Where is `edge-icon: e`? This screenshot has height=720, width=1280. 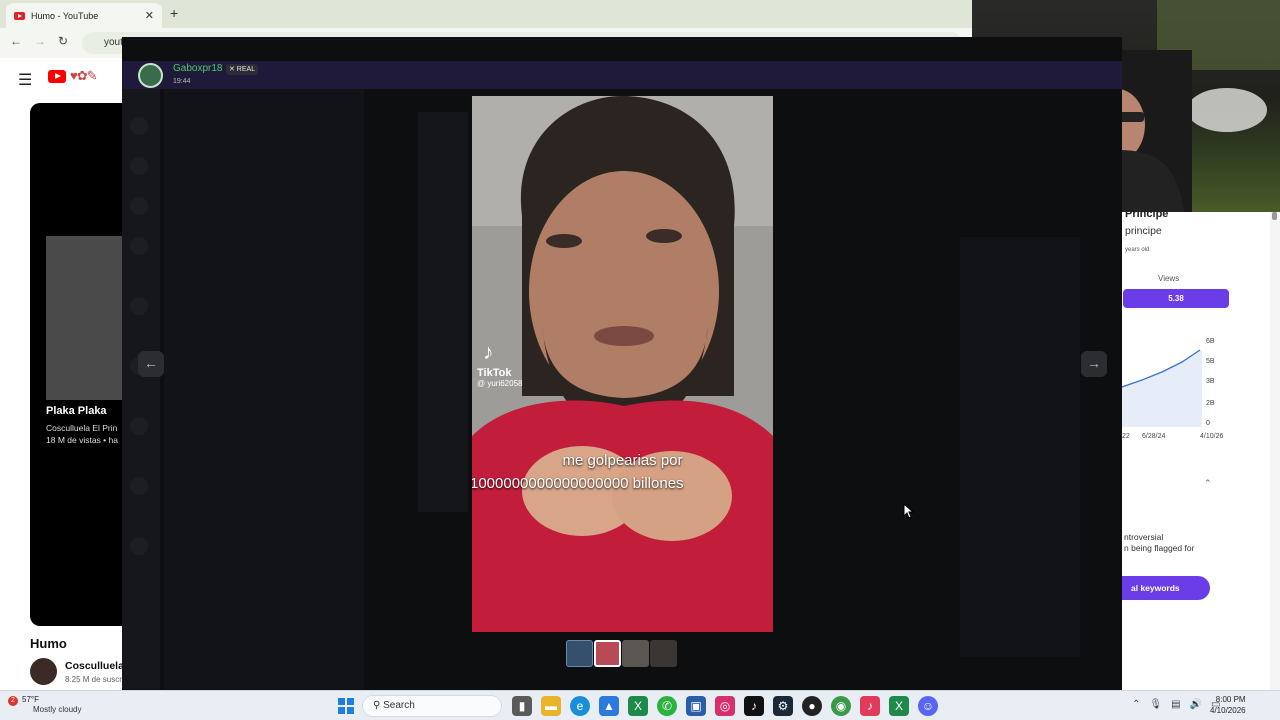 edge-icon: e is located at coordinates (580, 706).